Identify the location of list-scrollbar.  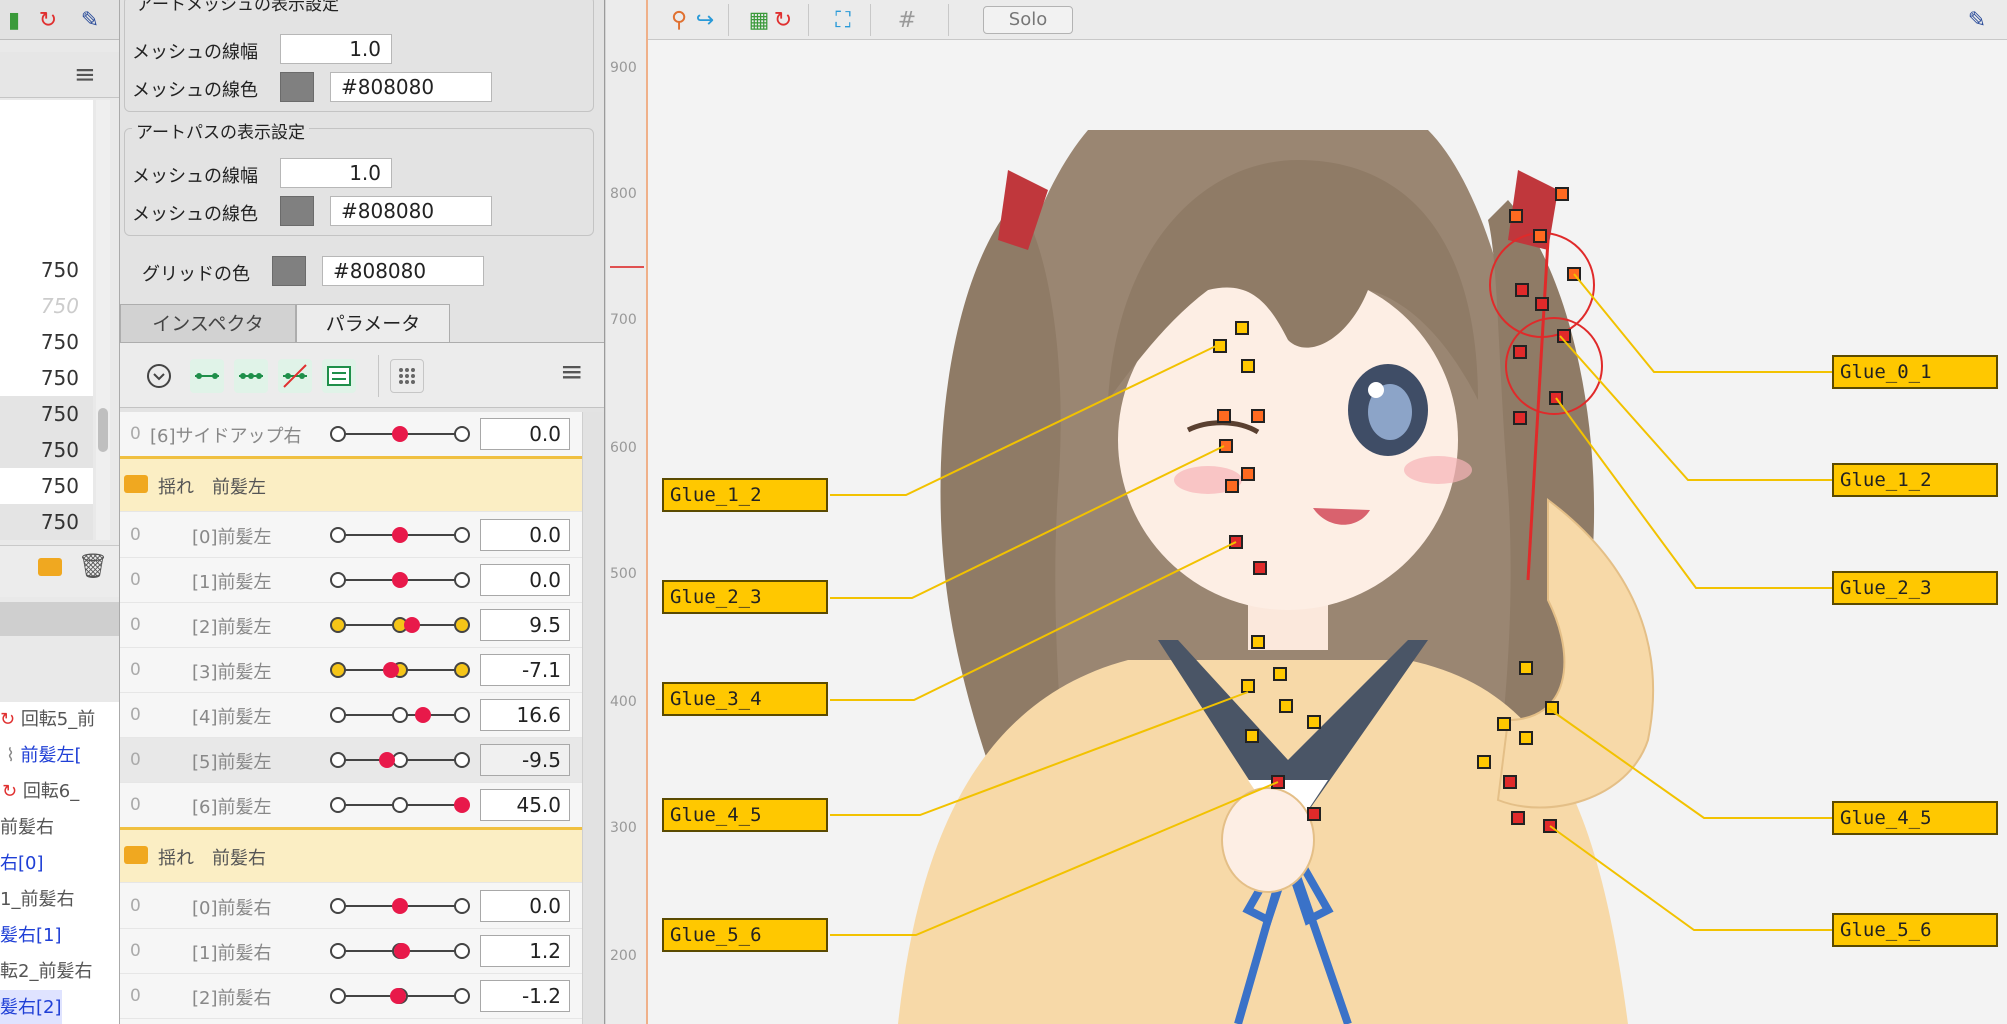
(103, 320).